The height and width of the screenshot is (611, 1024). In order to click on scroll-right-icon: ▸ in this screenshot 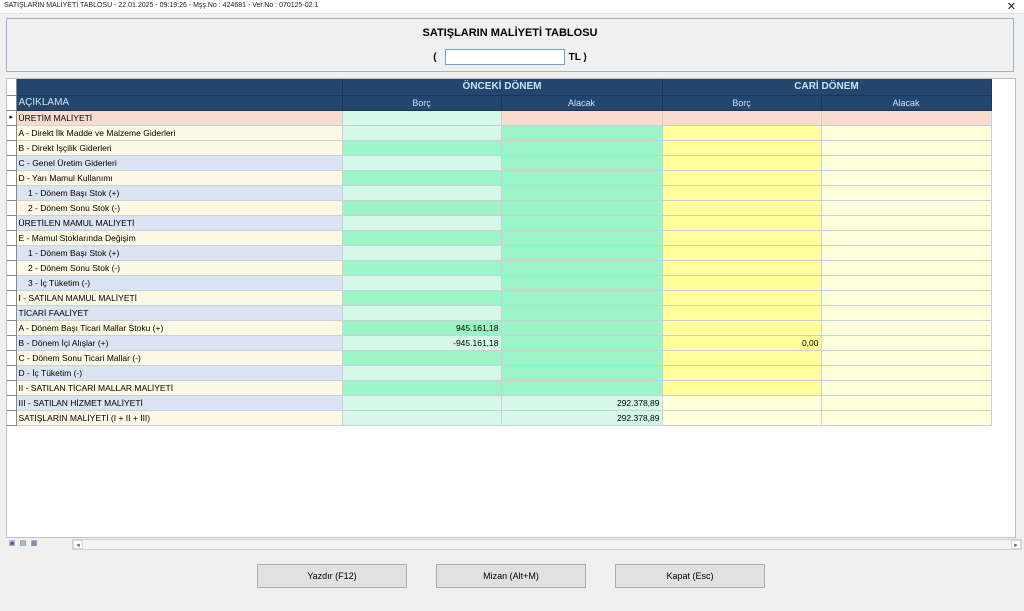, I will do `click(1016, 544)`.